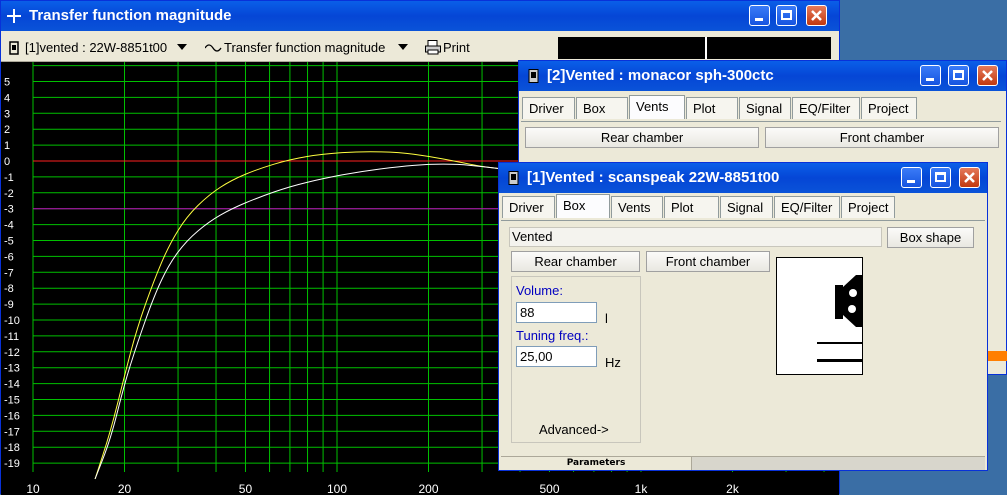 Image resolution: width=1007 pixels, height=495 pixels. What do you see at coordinates (12, 369) in the screenshot?
I see `y-tick-label: -13` at bounding box center [12, 369].